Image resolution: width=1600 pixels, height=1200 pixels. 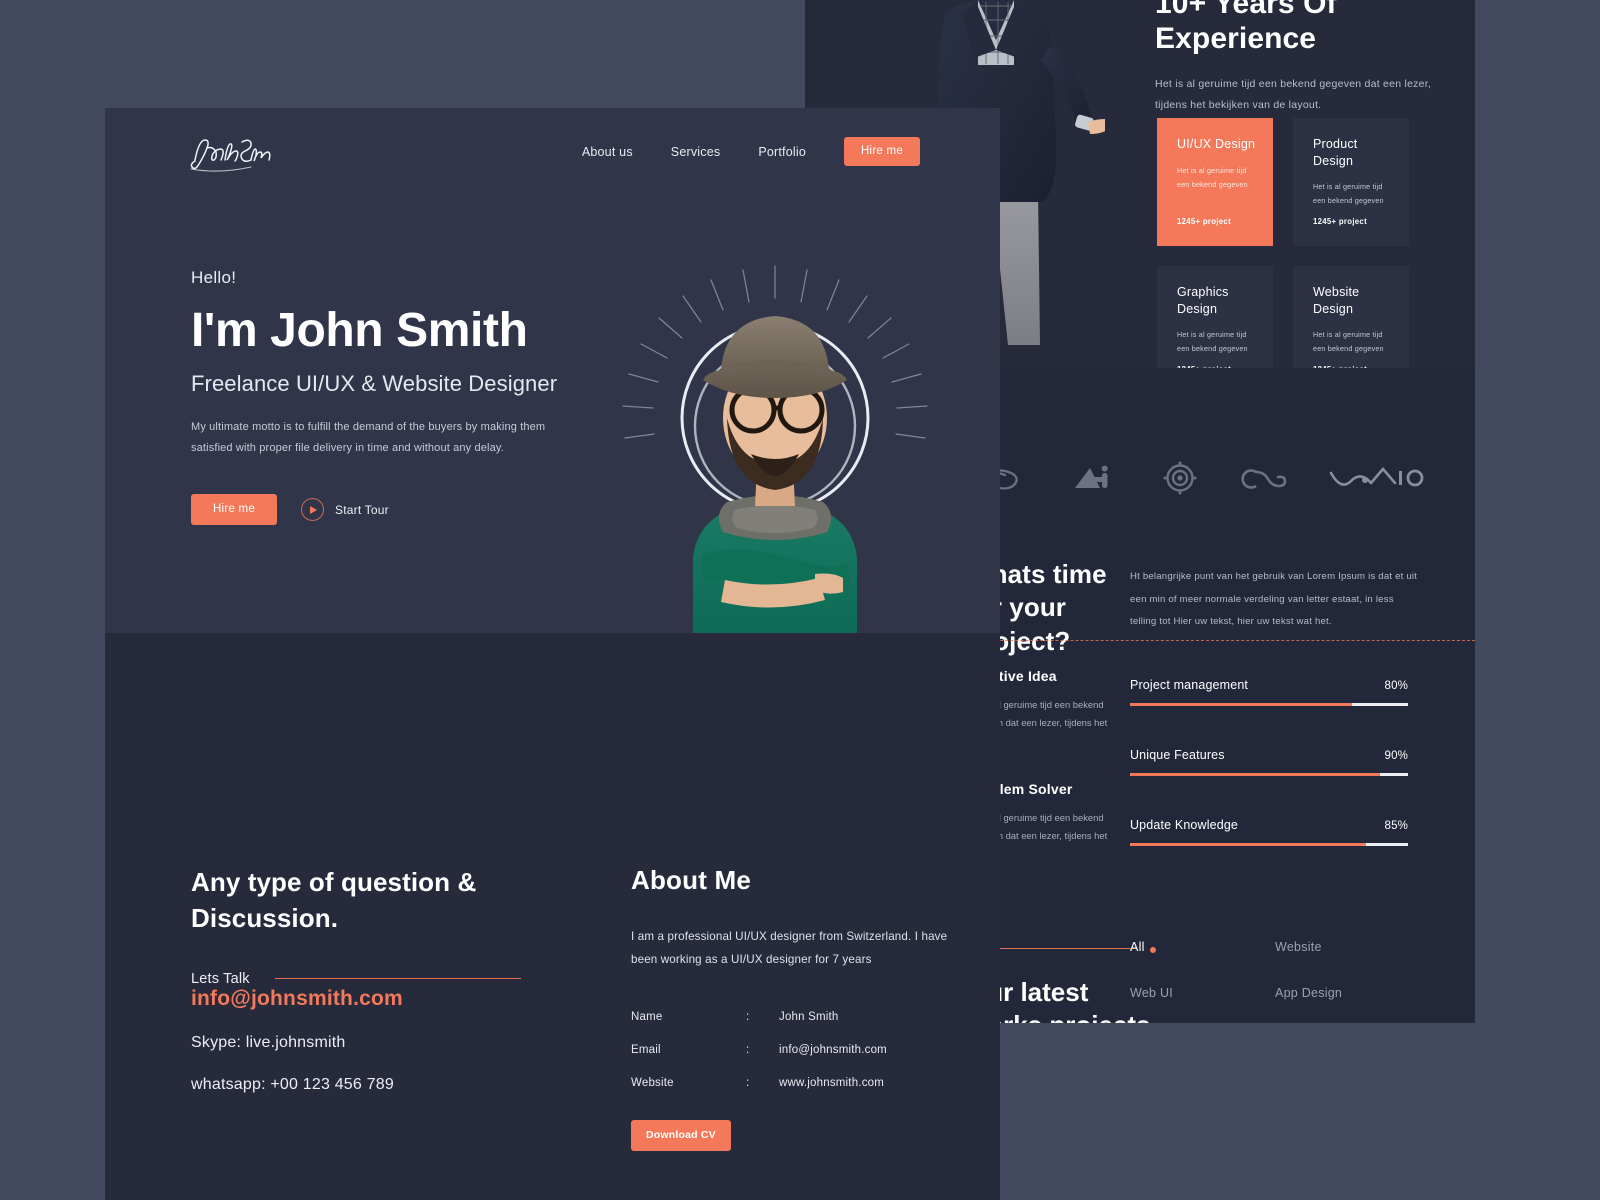 I want to click on hero-name-heading: I'm John Smith, so click(x=359, y=330).